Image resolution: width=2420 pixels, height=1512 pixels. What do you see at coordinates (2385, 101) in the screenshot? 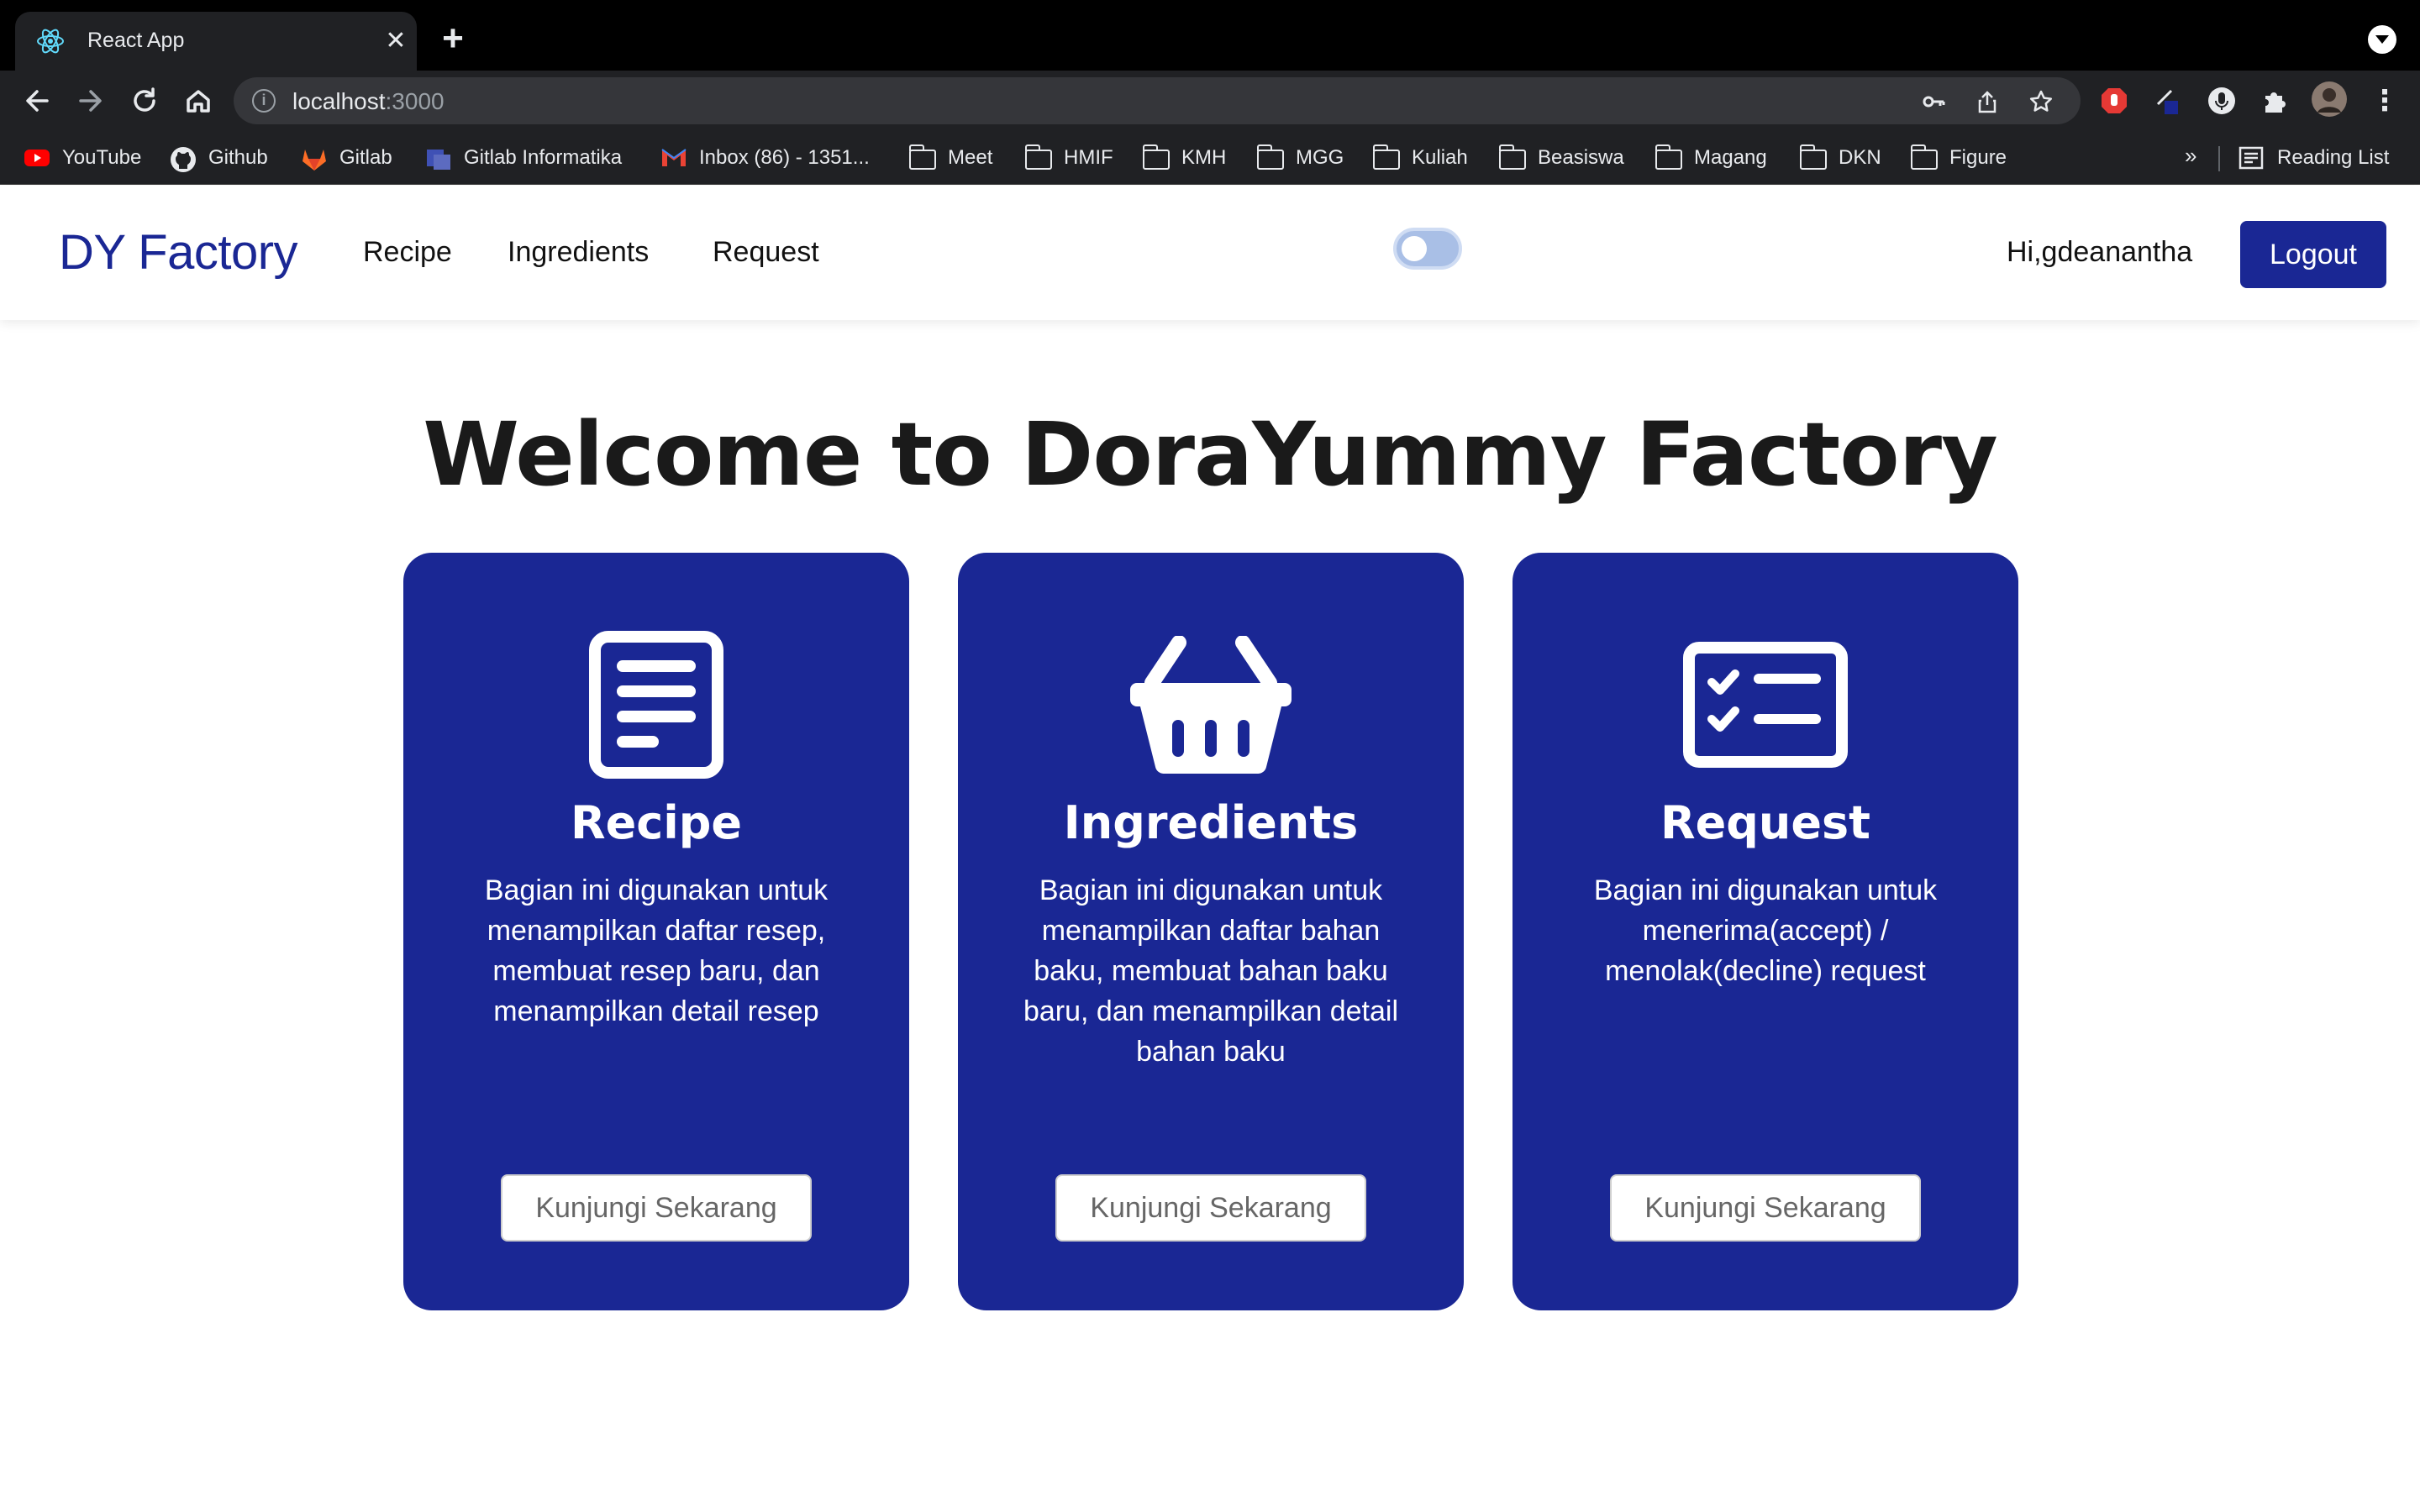
I see `browser-menu-icon: ⋮` at bounding box center [2385, 101].